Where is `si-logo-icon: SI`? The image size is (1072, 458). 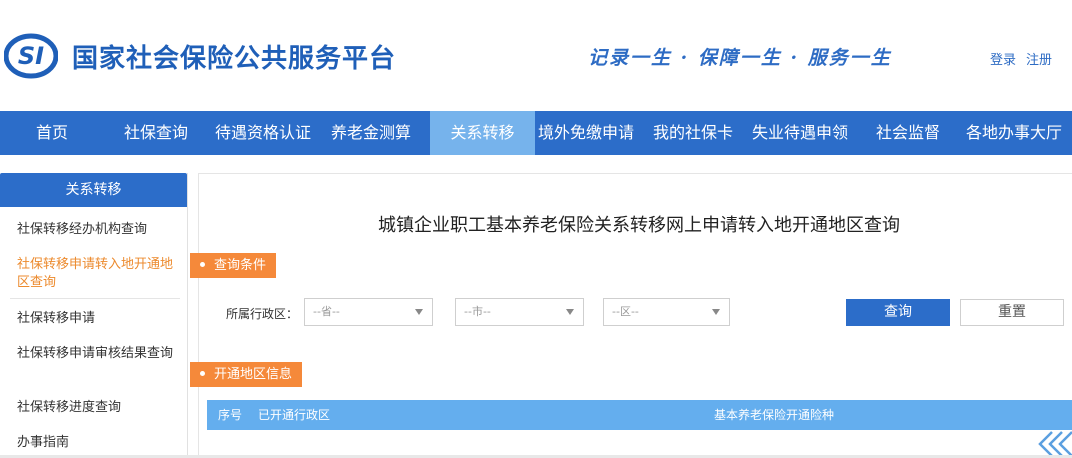 si-logo-icon: SI is located at coordinates (31, 56).